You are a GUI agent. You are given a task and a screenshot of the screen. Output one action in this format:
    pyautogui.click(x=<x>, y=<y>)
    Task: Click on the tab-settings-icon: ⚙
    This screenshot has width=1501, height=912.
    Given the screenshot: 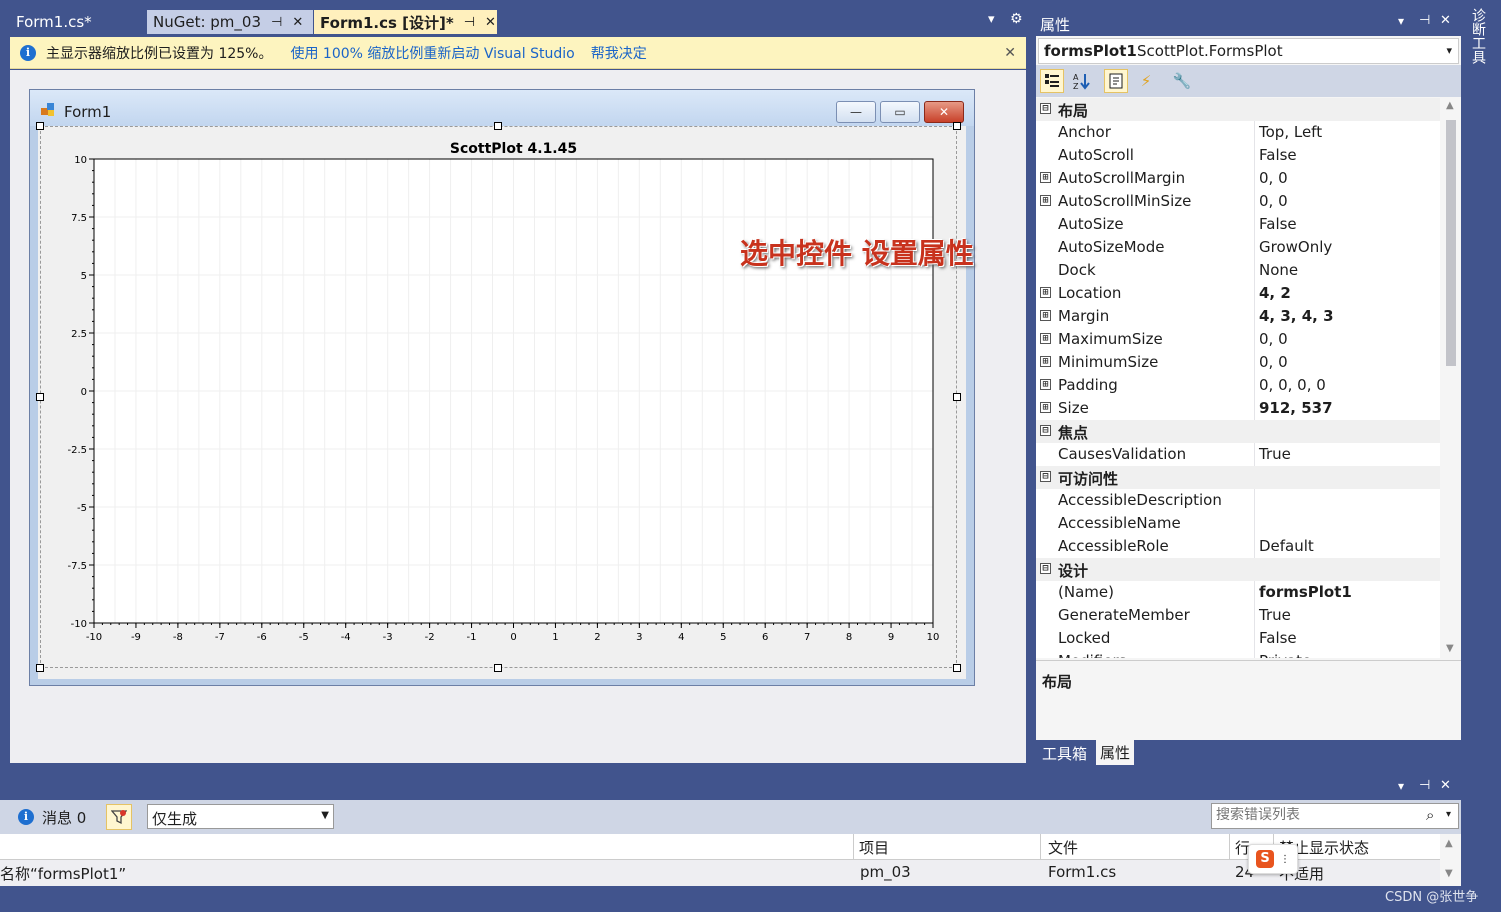 What is the action you would take?
    pyautogui.click(x=1016, y=19)
    